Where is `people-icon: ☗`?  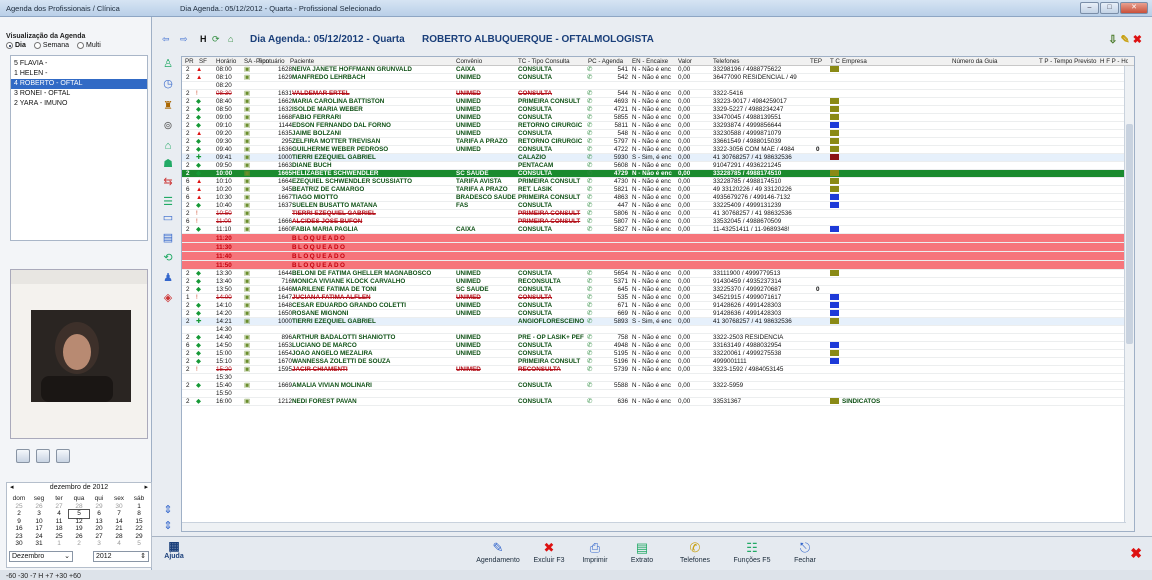 people-icon: ☗ is located at coordinates (168, 164).